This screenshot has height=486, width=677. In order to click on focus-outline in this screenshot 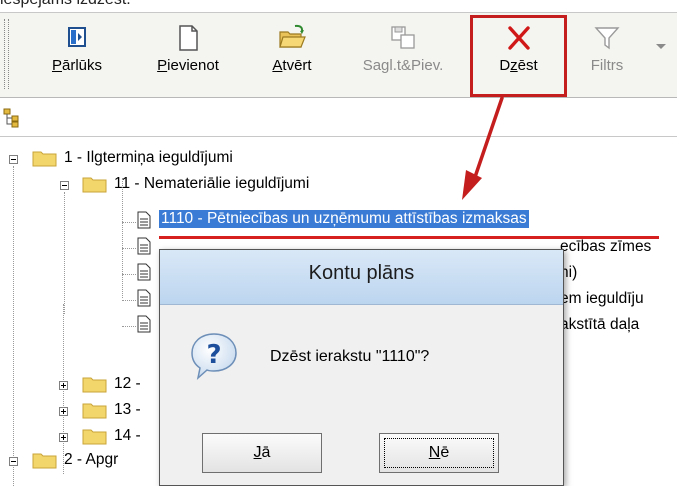, I will do `click(439, 453)`.